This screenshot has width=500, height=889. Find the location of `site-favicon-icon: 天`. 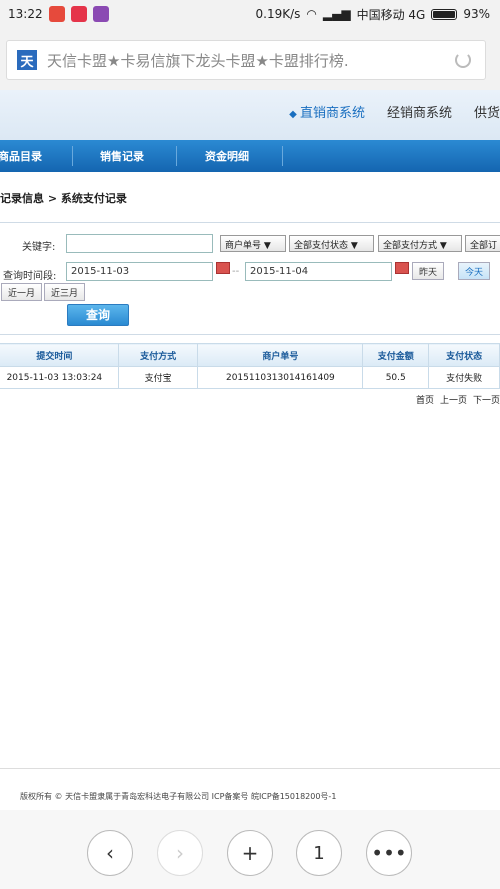

site-favicon-icon: 天 is located at coordinates (27, 60).